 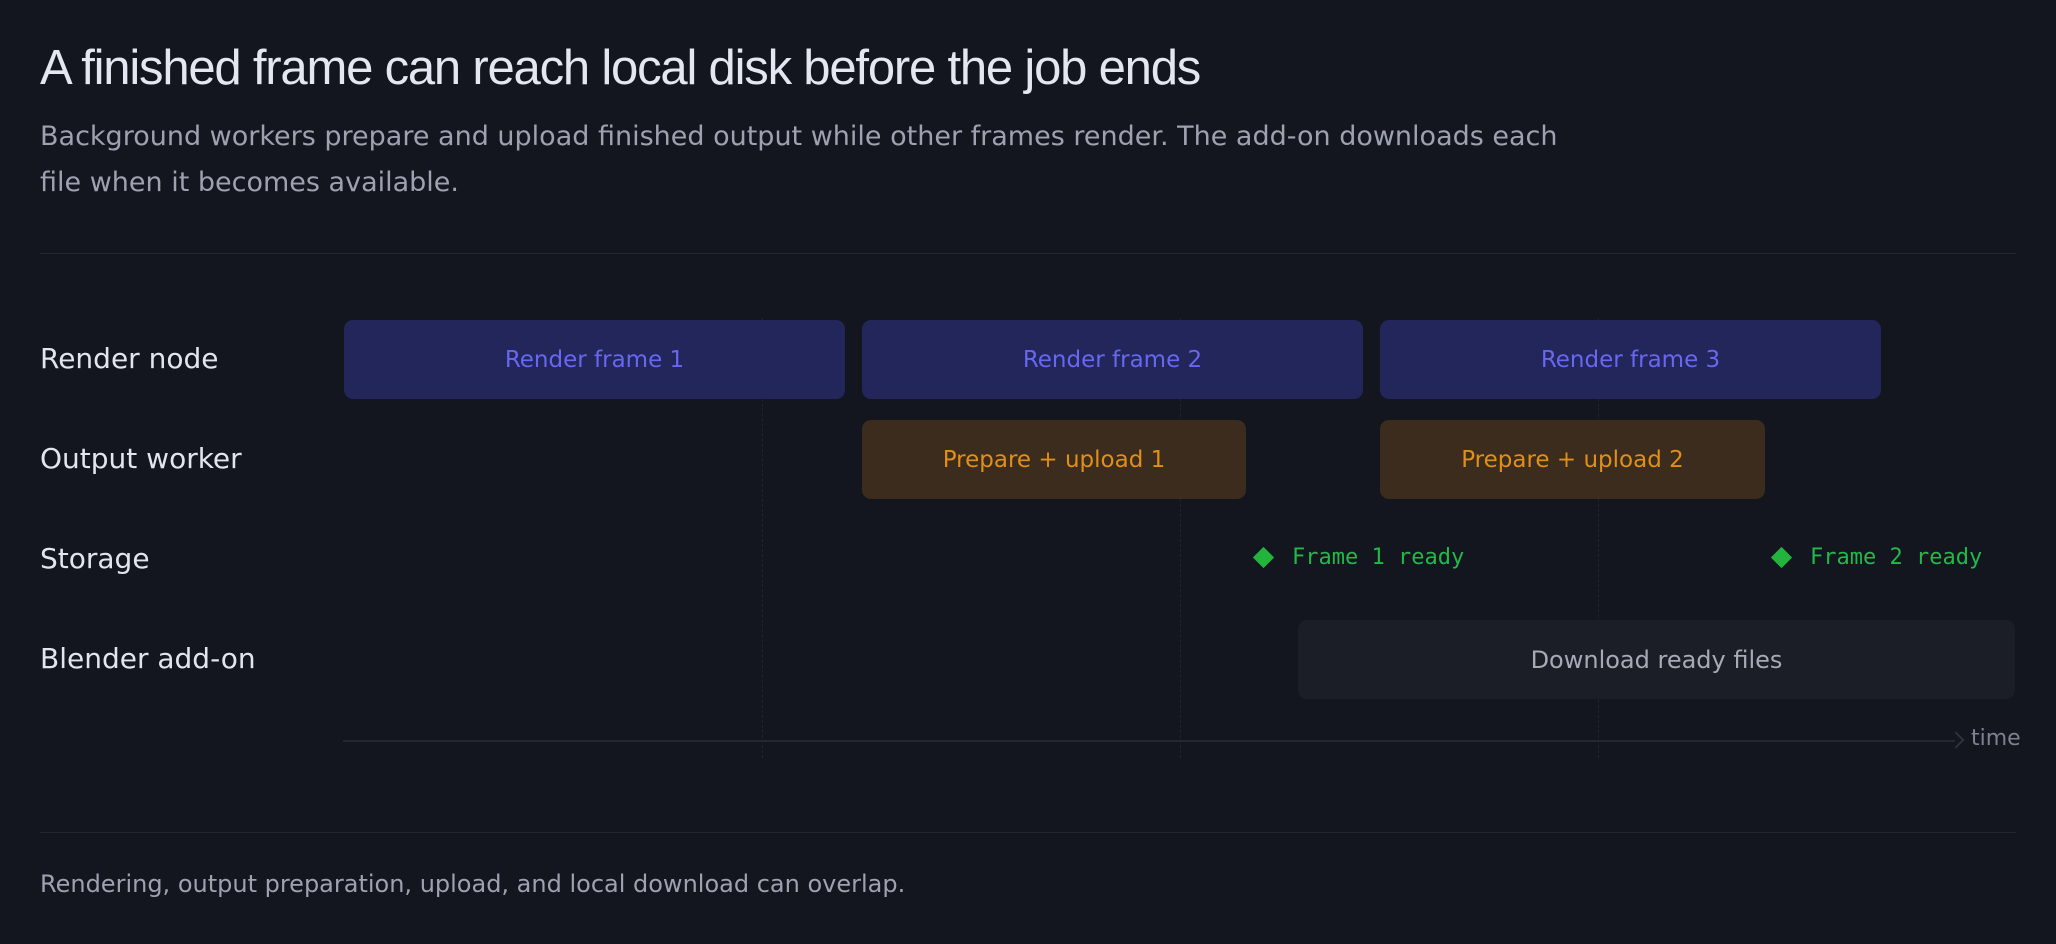 I want to click on lane-label-output-worker: Output worker, so click(x=141, y=458).